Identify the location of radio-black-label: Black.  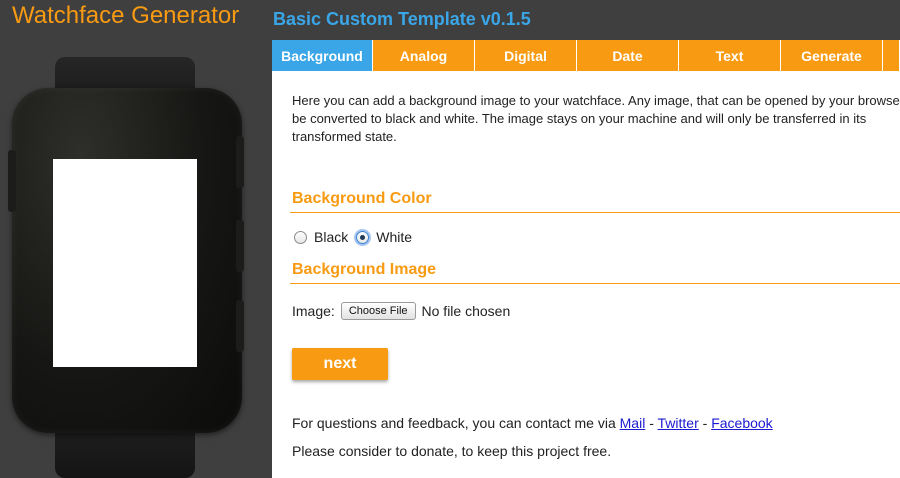
(331, 237).